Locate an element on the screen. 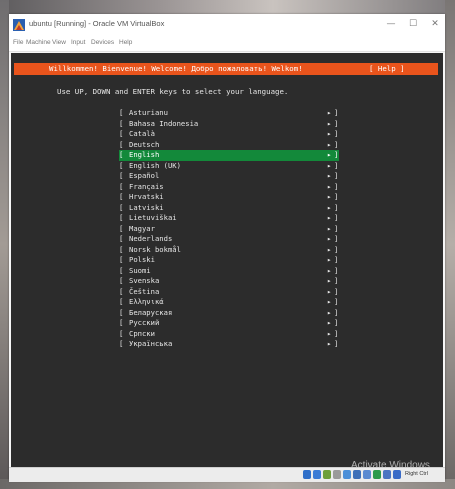  language-item: [Беларуская ▸] is located at coordinates (229, 313).